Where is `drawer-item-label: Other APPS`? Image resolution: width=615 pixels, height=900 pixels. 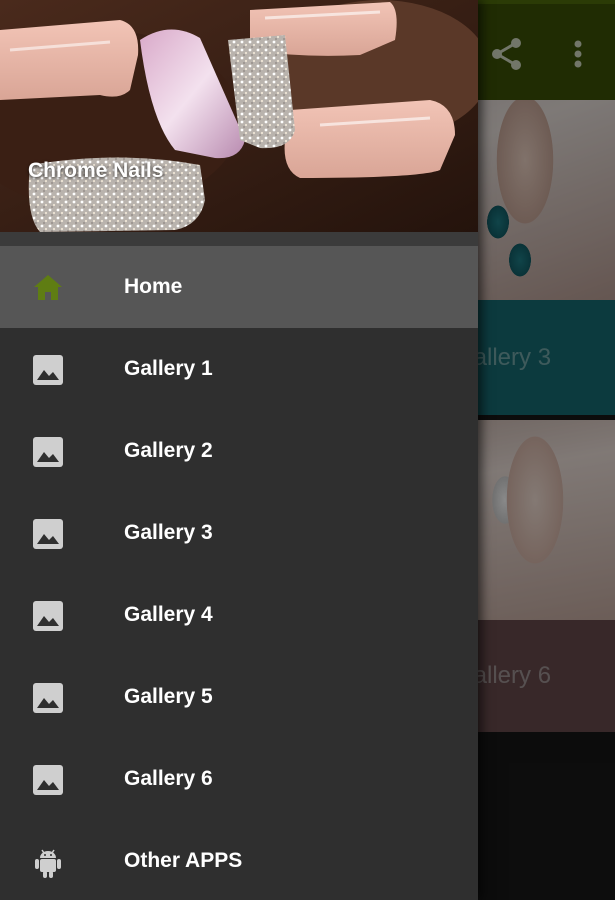
drawer-item-label: Other APPS is located at coordinates (183, 860).